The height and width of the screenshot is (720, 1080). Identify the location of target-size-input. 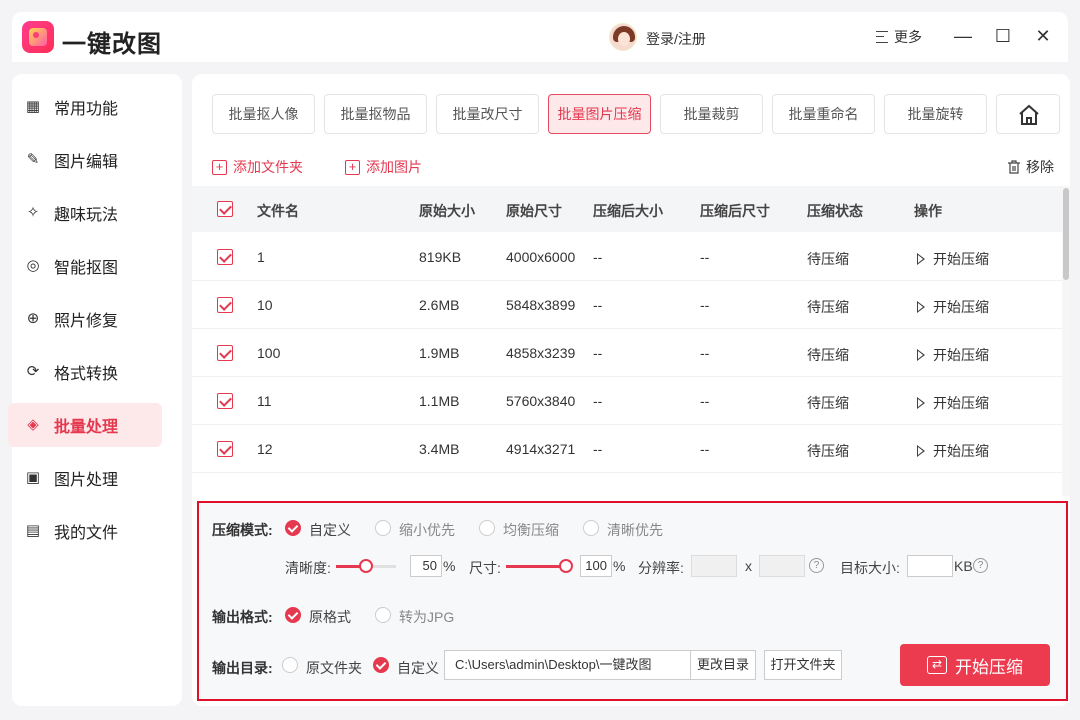
(930, 566).